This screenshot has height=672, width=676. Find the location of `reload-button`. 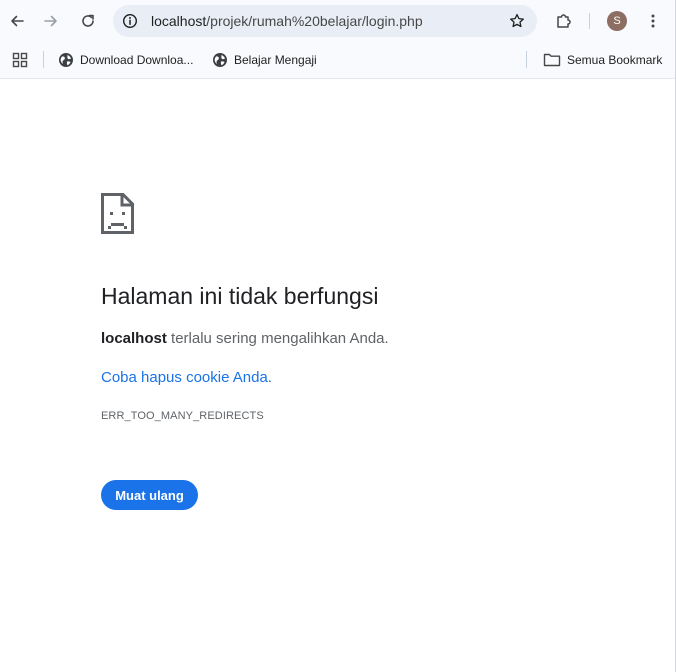

reload-button is located at coordinates (88, 21).